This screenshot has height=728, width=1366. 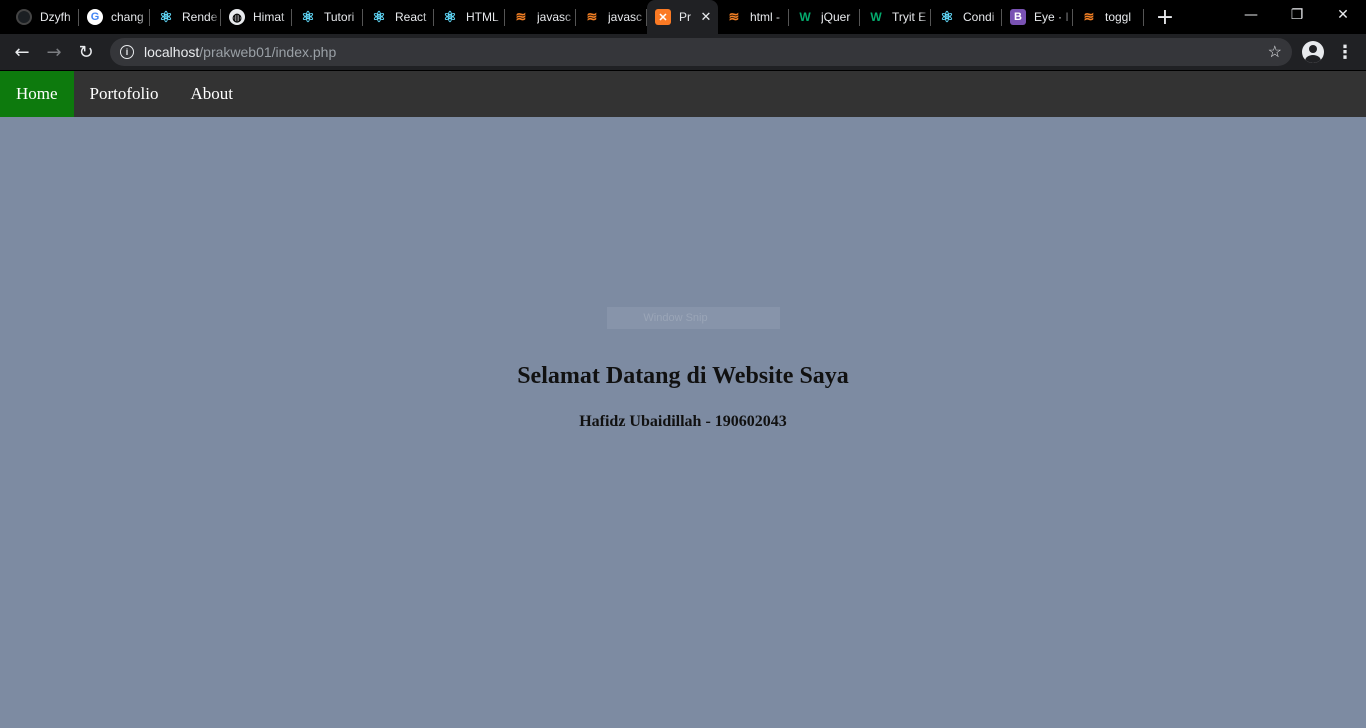 I want to click on reload-button: ↻, so click(x=86, y=52).